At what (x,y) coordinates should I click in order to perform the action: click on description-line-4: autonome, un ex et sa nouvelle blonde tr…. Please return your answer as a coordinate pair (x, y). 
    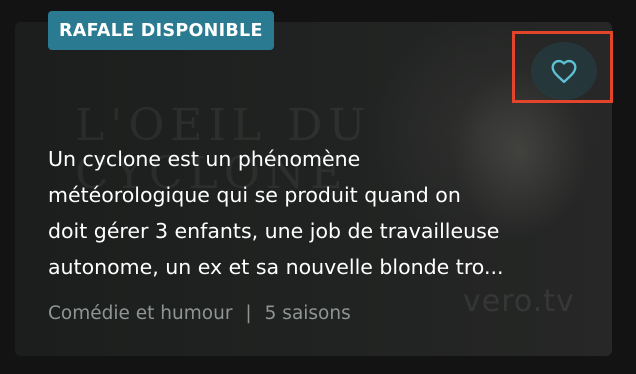
    Looking at the image, I should click on (276, 267).